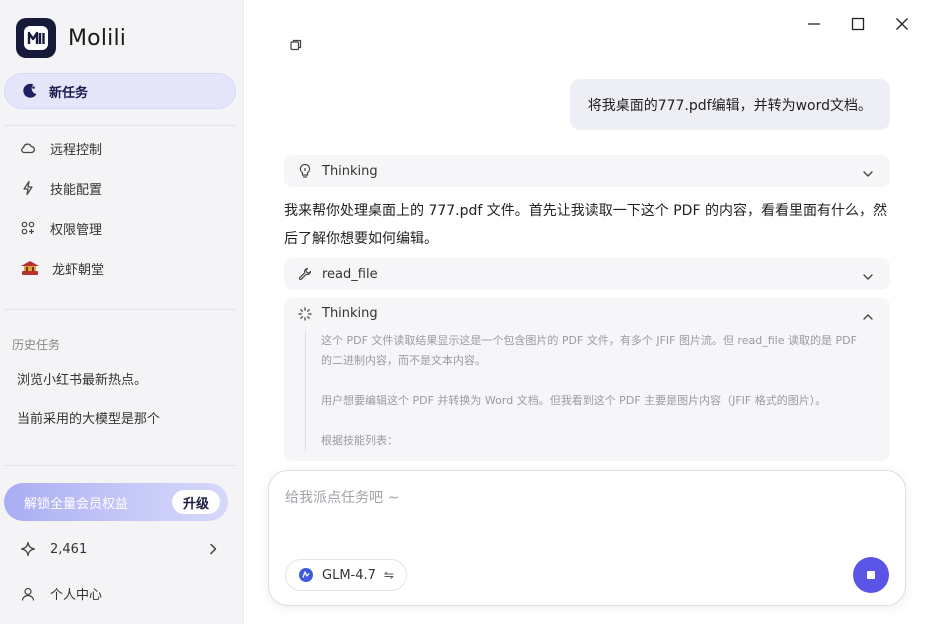  Describe the element at coordinates (36, 345) in the screenshot. I see `history-title: 历史任务` at that location.